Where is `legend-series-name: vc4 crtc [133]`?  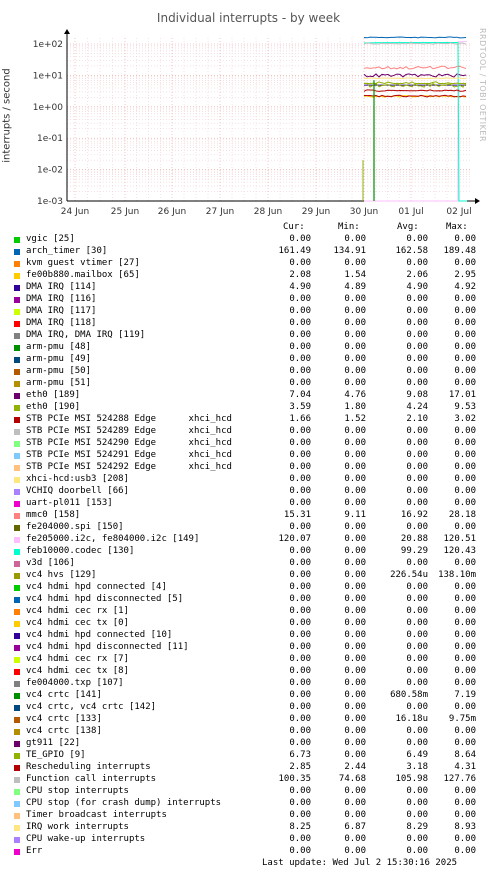 legend-series-name: vc4 crtc [133] is located at coordinates (64, 719).